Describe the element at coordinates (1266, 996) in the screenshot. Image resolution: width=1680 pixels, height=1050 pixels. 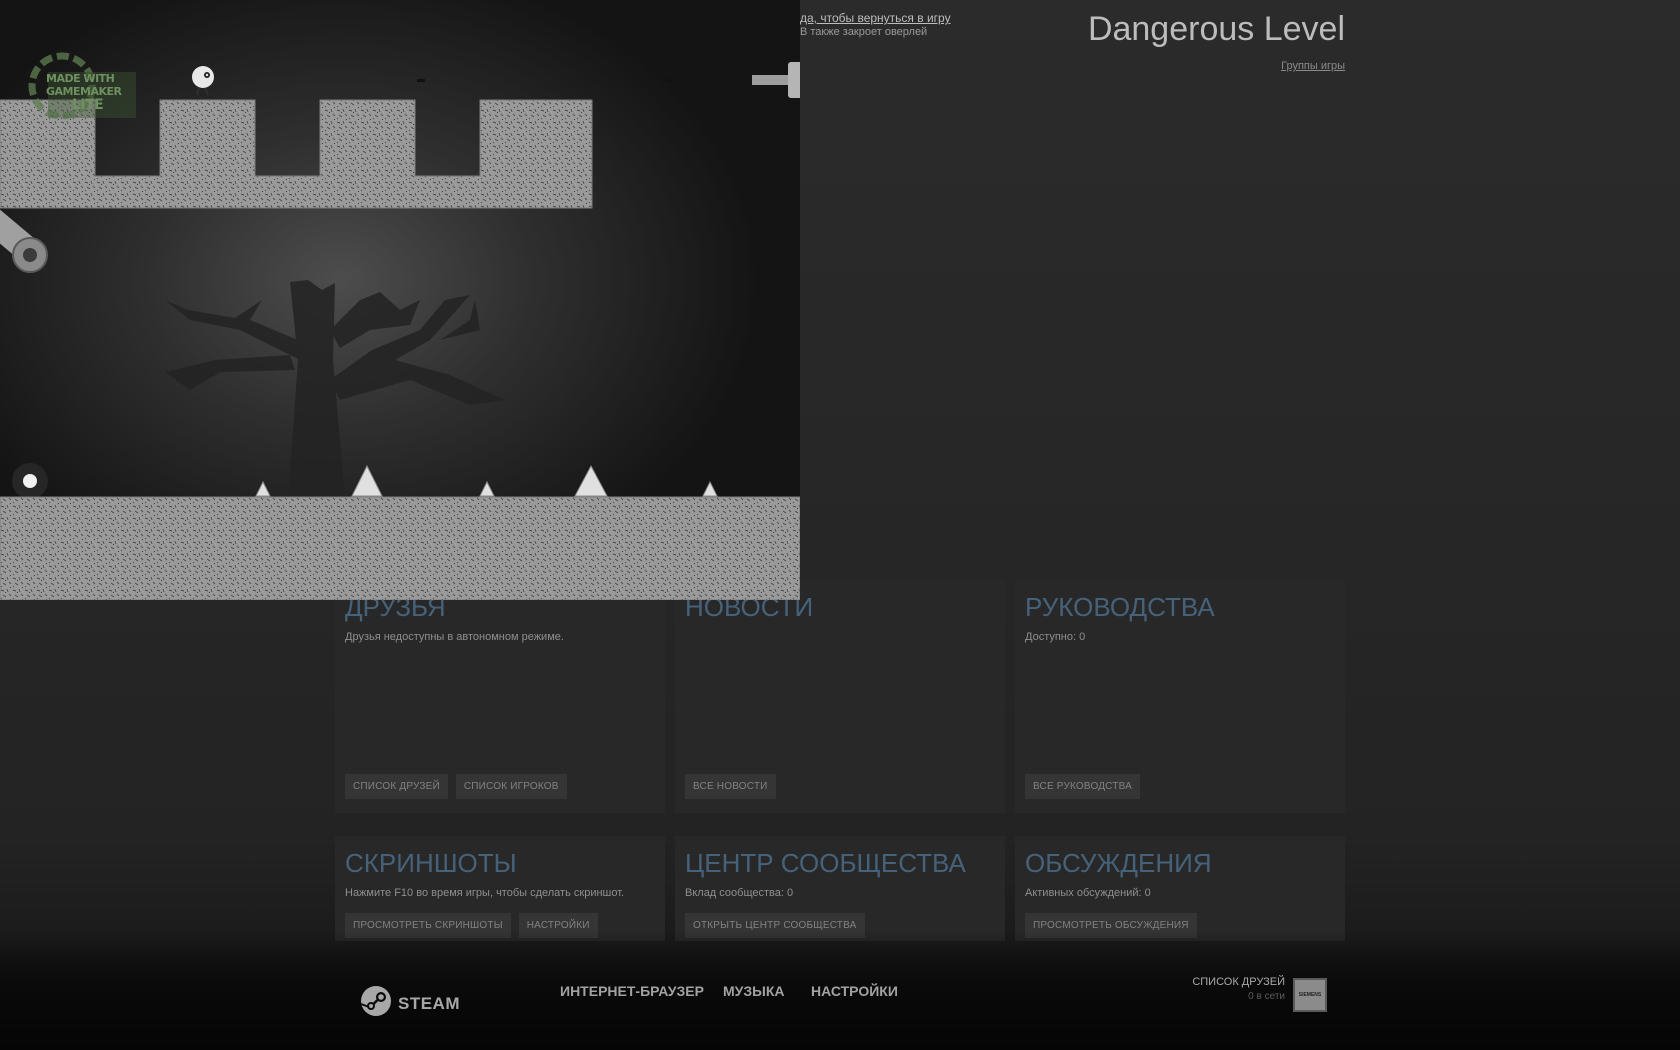
I see `friends-online-count: 0 в сети` at that location.